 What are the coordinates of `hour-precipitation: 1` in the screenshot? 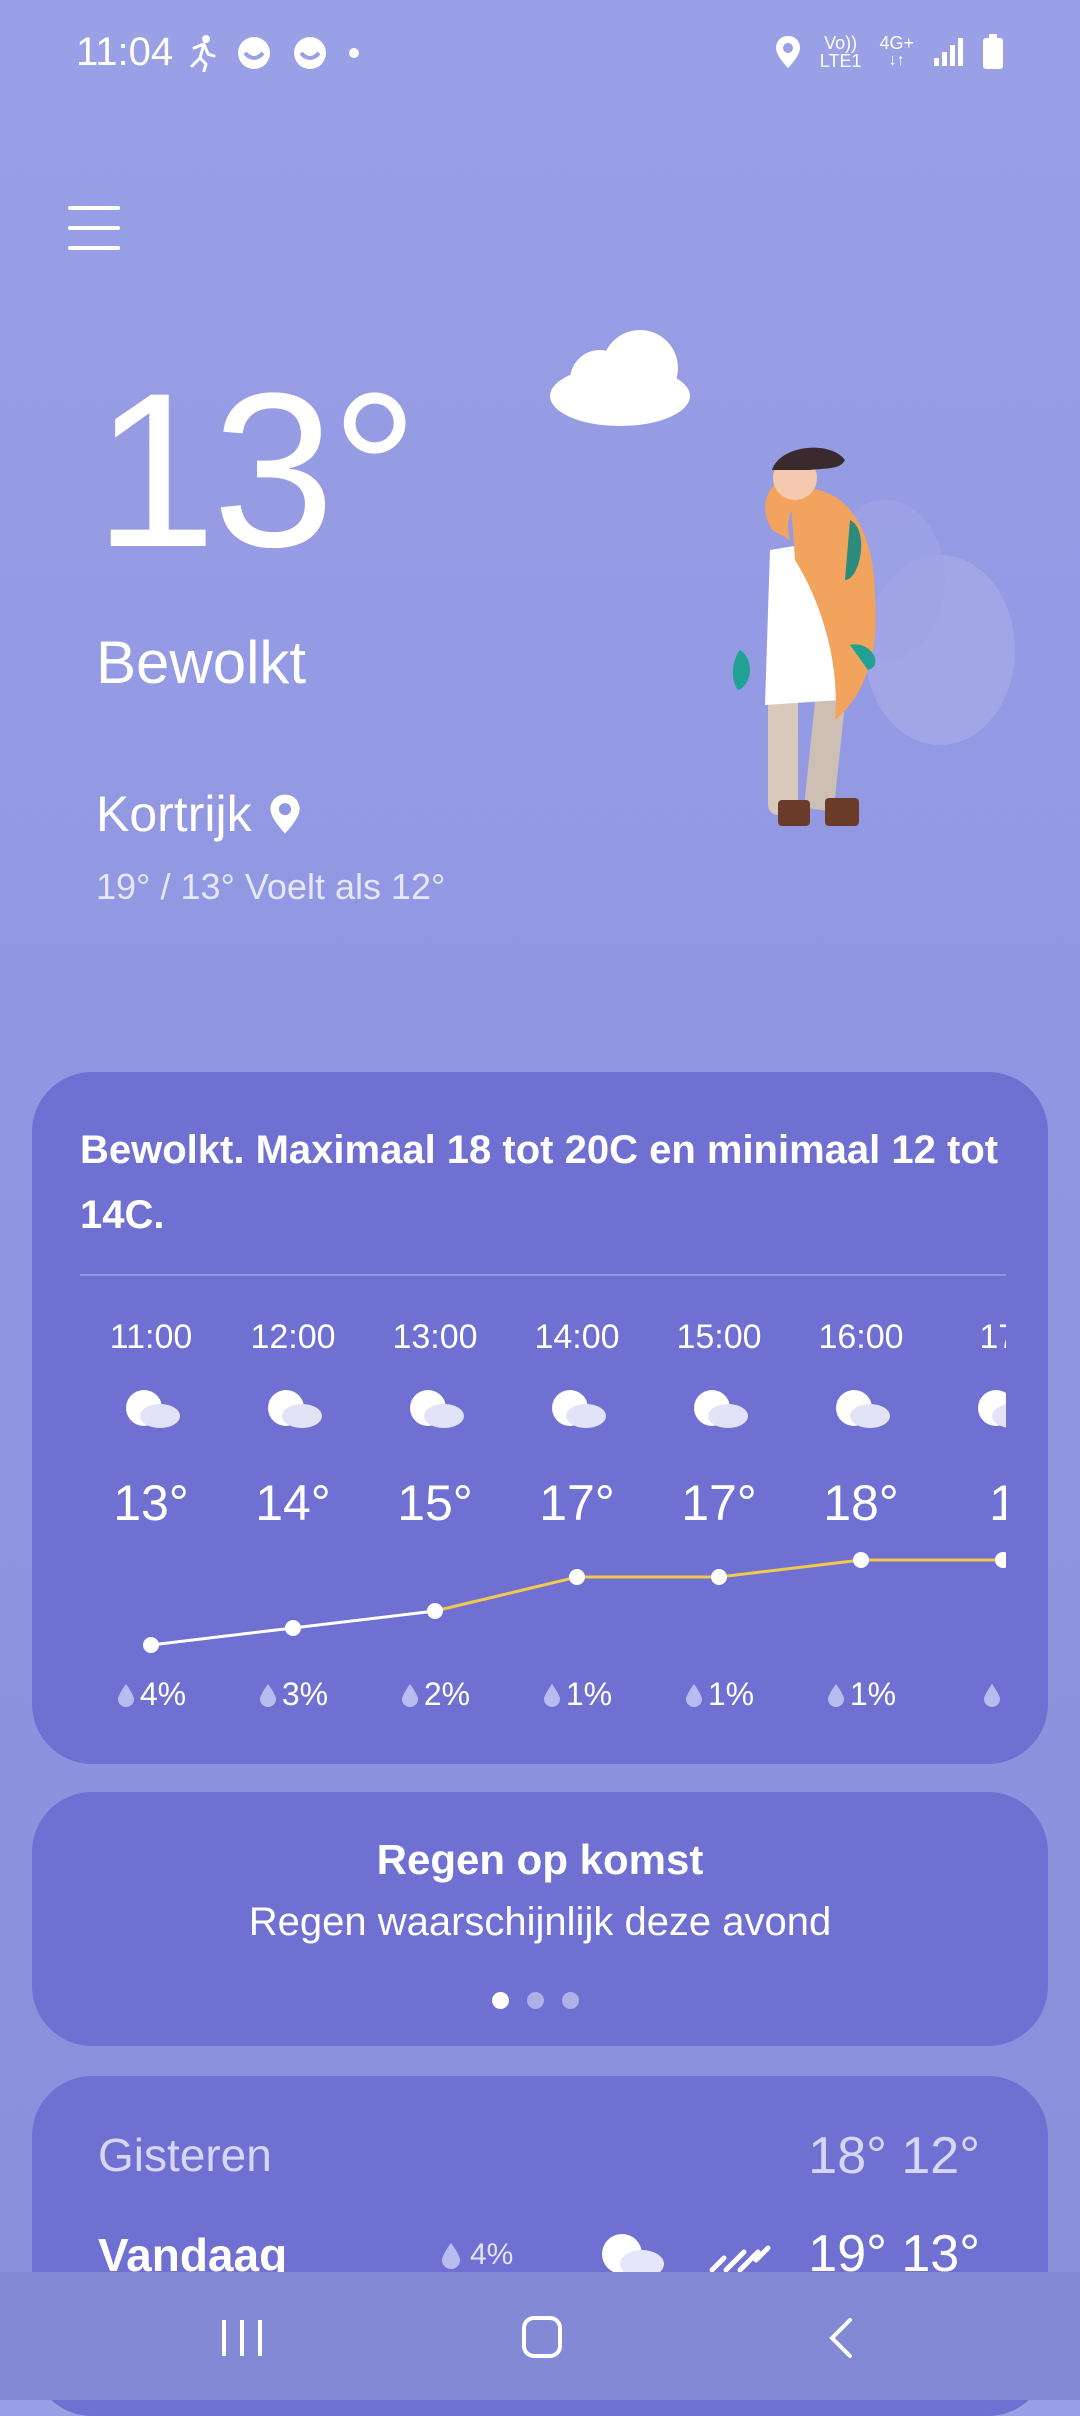 It's located at (969, 1694).